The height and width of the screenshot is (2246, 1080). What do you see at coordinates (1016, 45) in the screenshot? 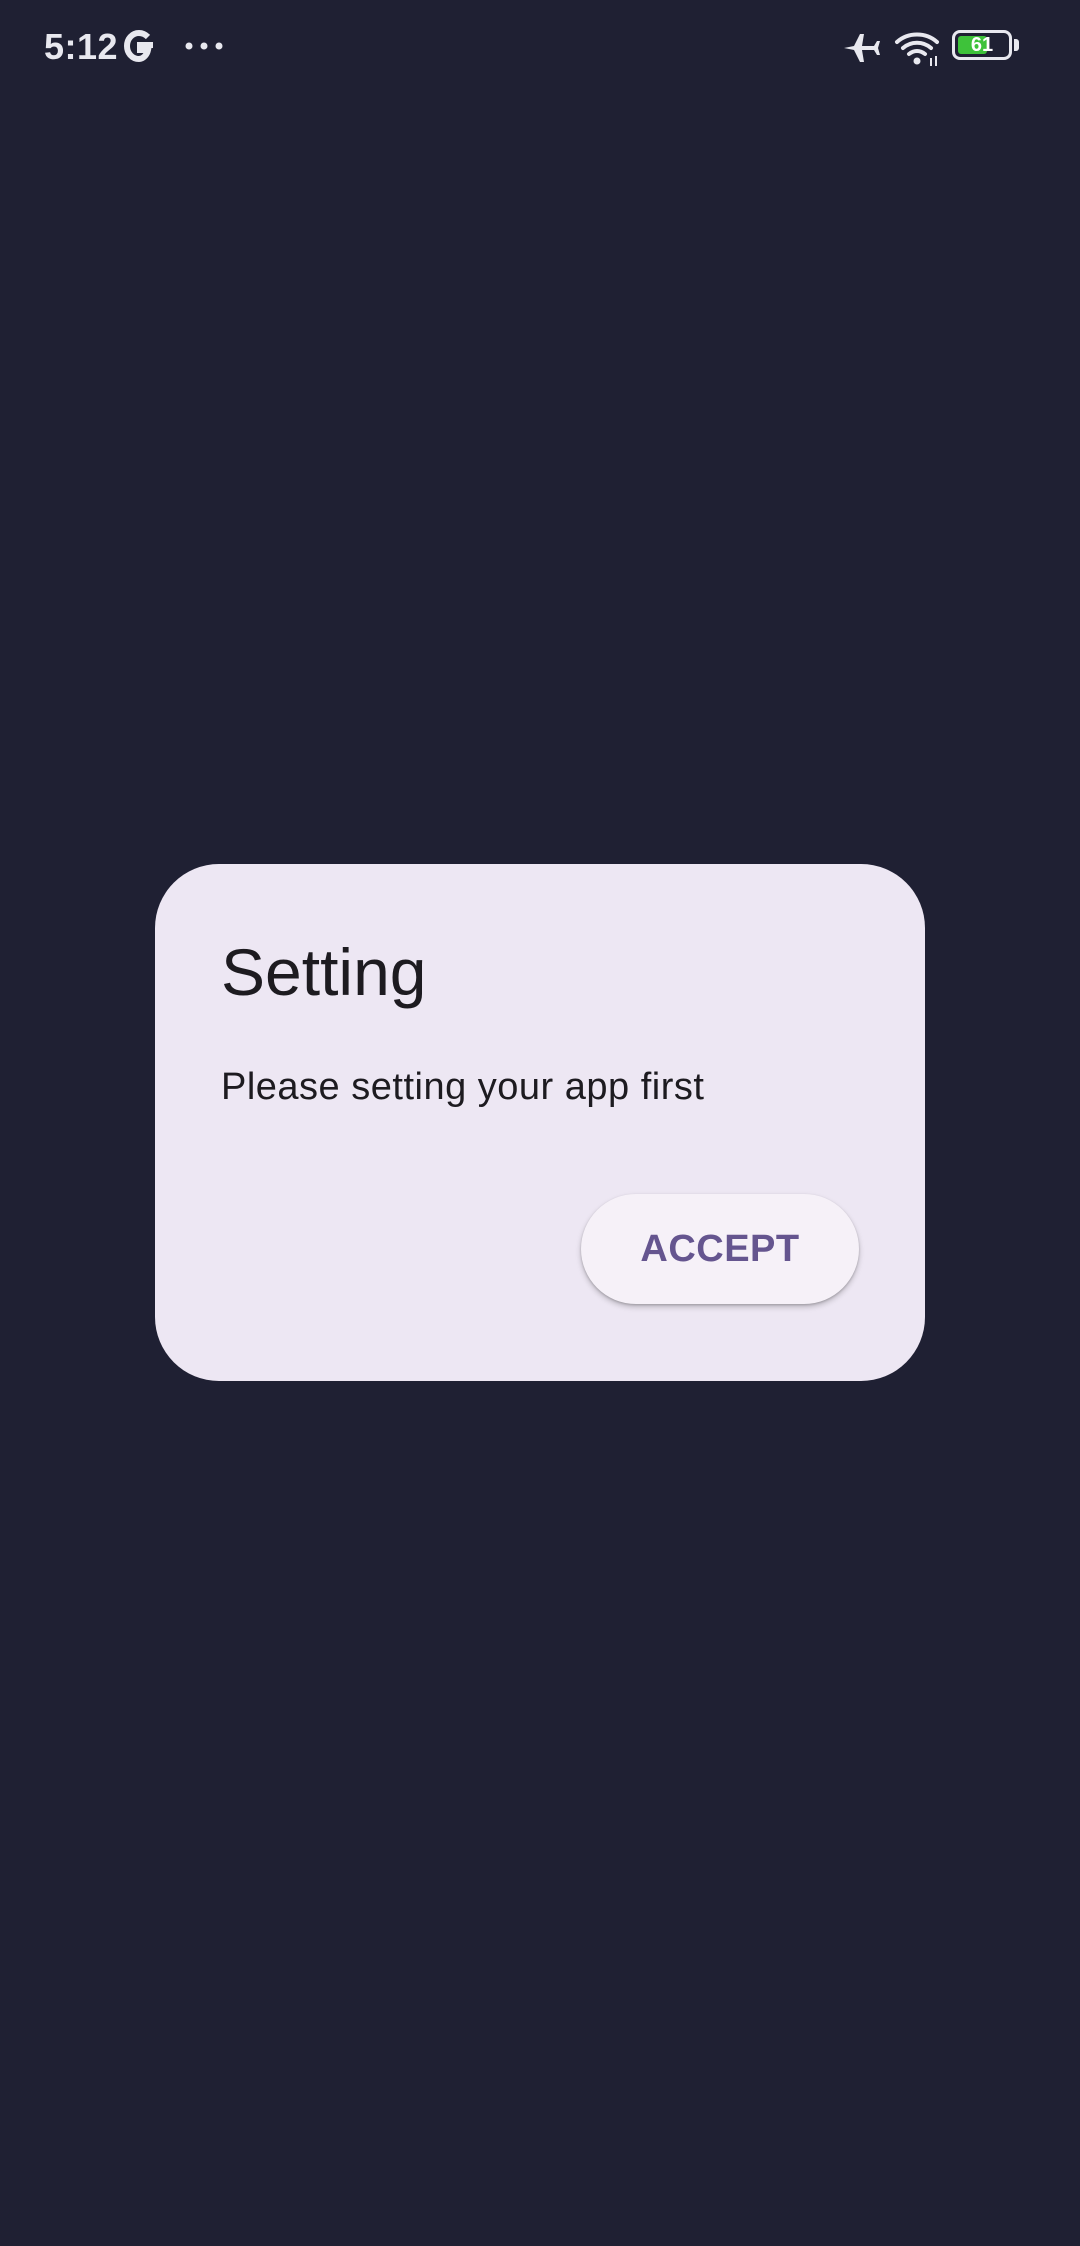
I see `battery-tip` at bounding box center [1016, 45].